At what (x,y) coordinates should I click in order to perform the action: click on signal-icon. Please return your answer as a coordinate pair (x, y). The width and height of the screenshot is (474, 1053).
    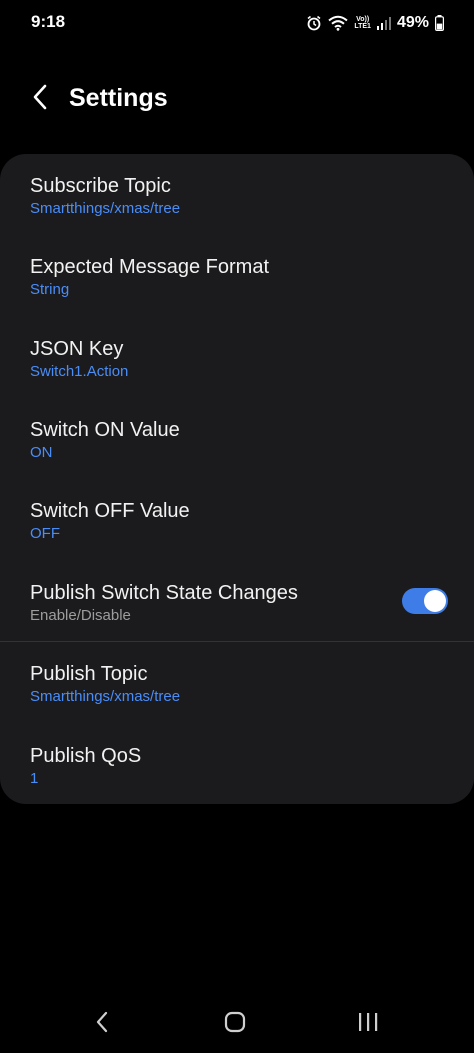
    Looking at the image, I should click on (383, 23).